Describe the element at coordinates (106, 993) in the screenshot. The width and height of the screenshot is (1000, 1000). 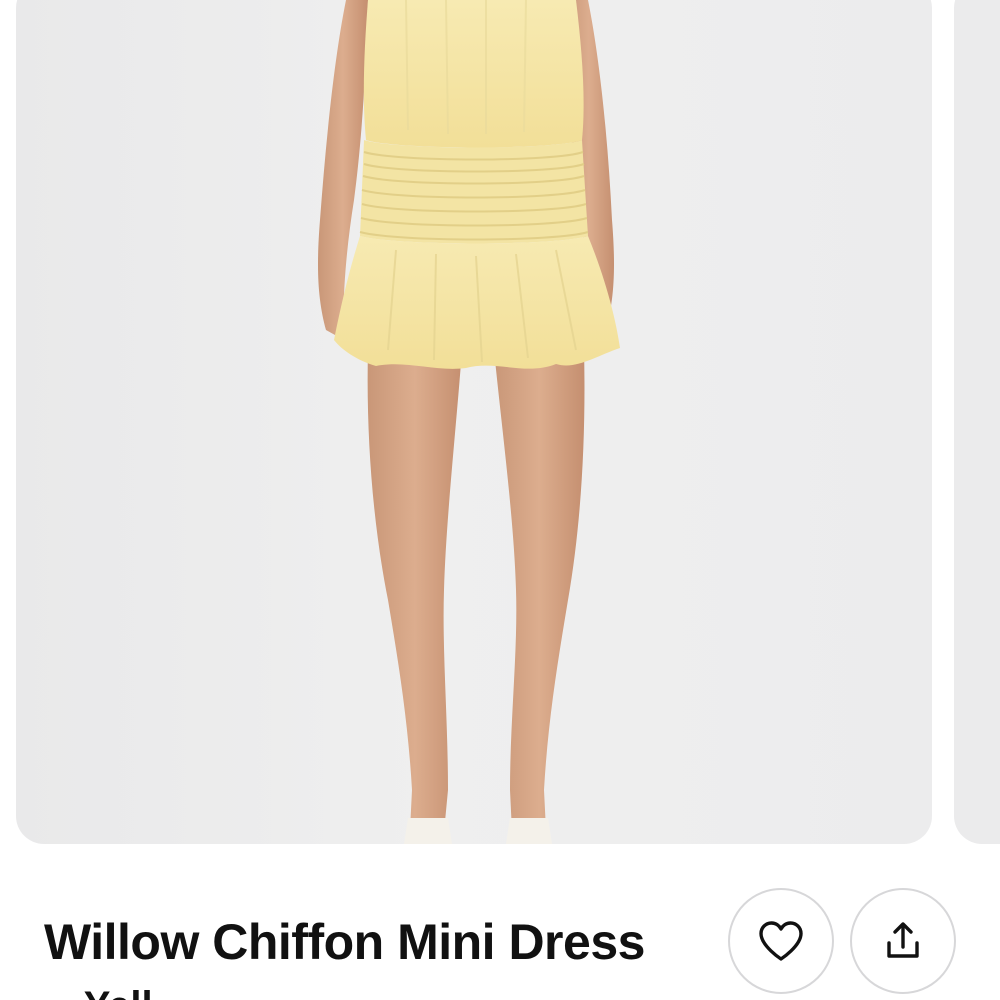
I see `product-subtitle: · Yell` at that location.